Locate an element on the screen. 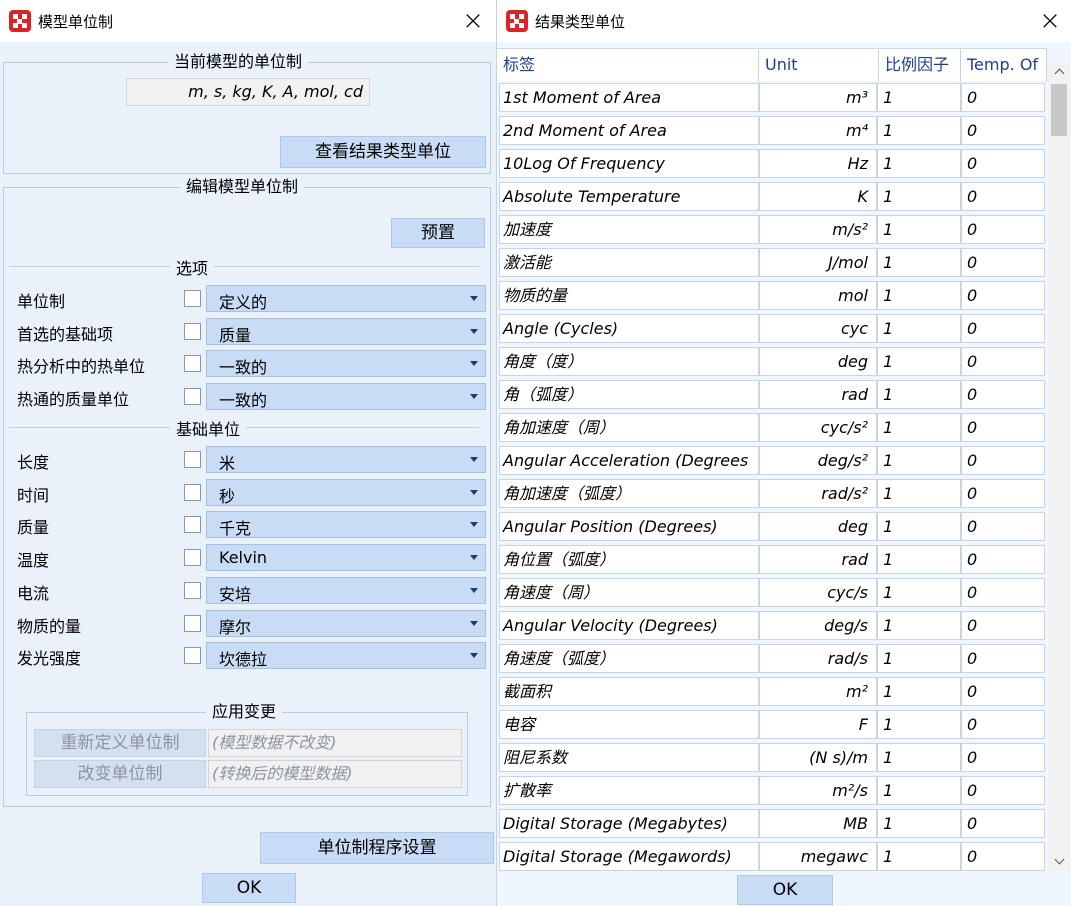 Image resolution: width=1071 pixels, height=906 pixels. cell-label: 角速度（周） is located at coordinates (629, 592).